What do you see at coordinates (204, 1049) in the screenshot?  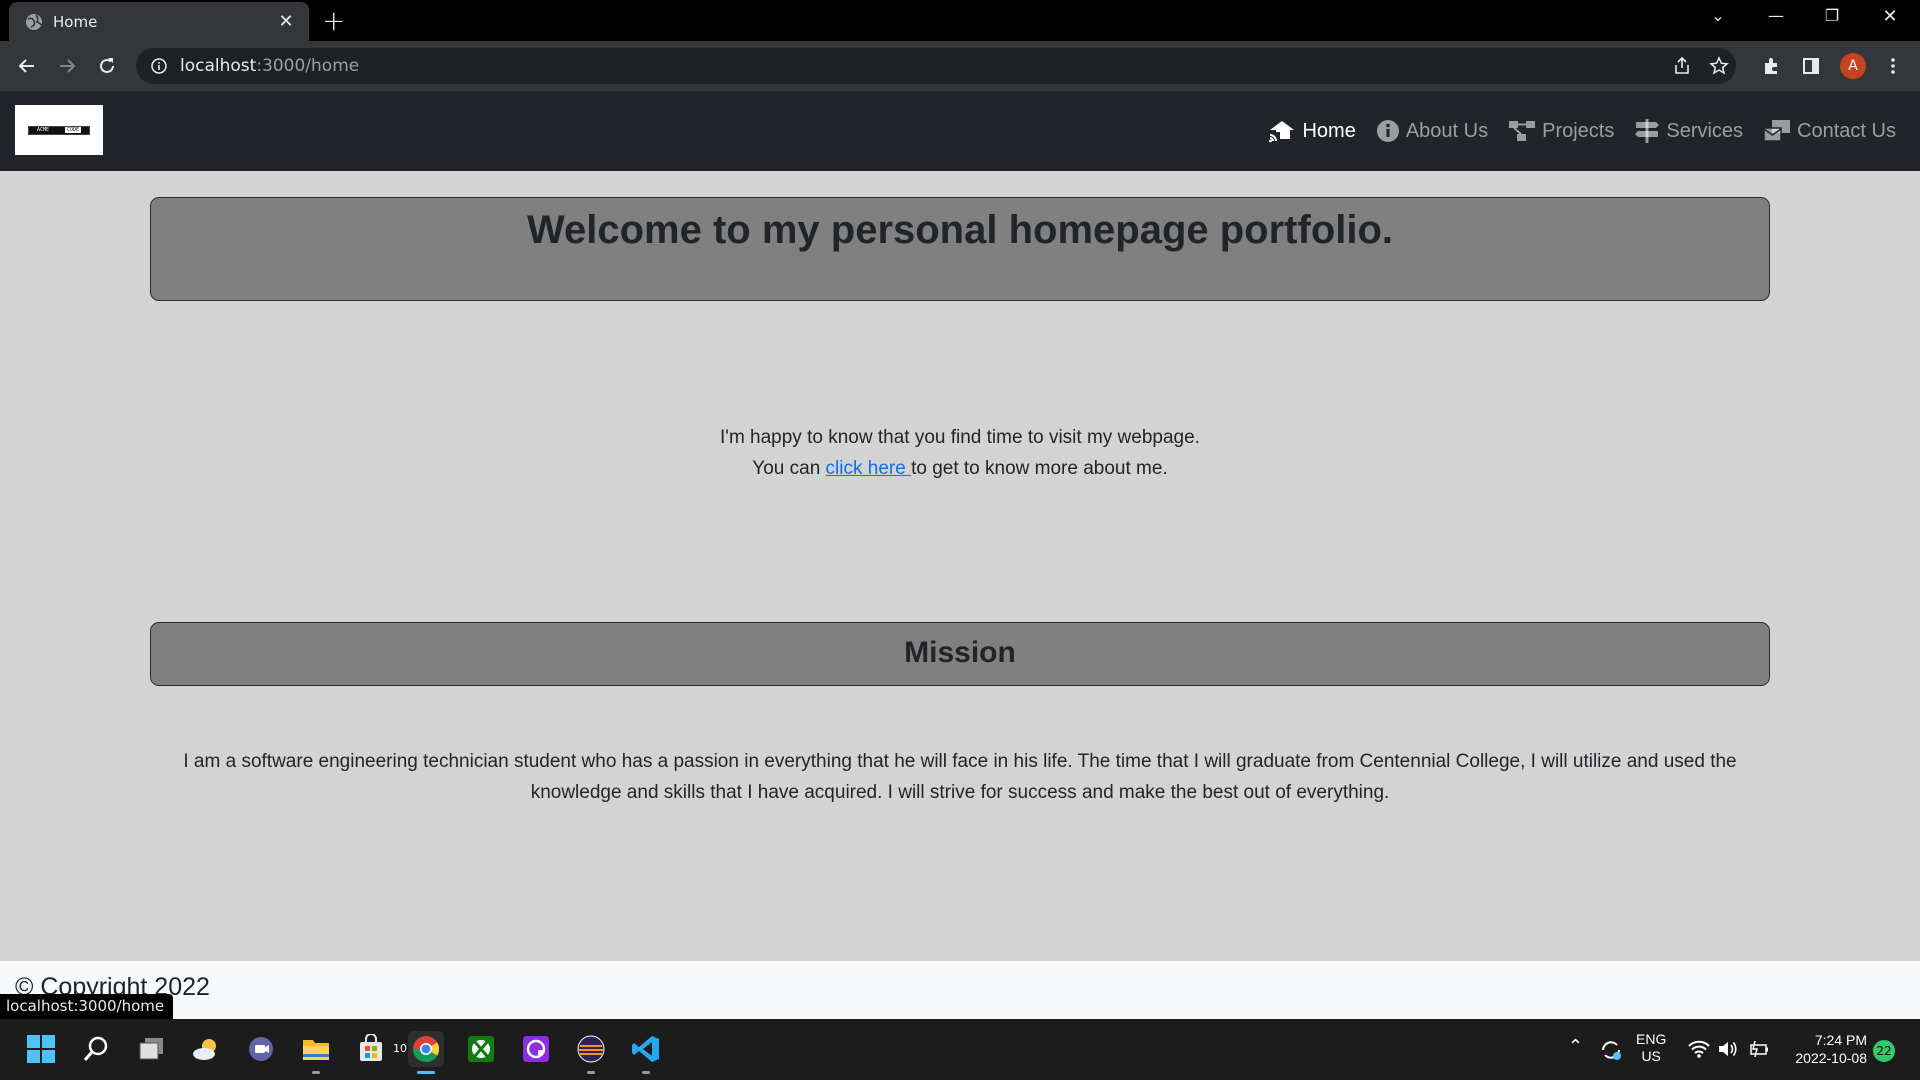 I see `cloudy-weather-icon` at bounding box center [204, 1049].